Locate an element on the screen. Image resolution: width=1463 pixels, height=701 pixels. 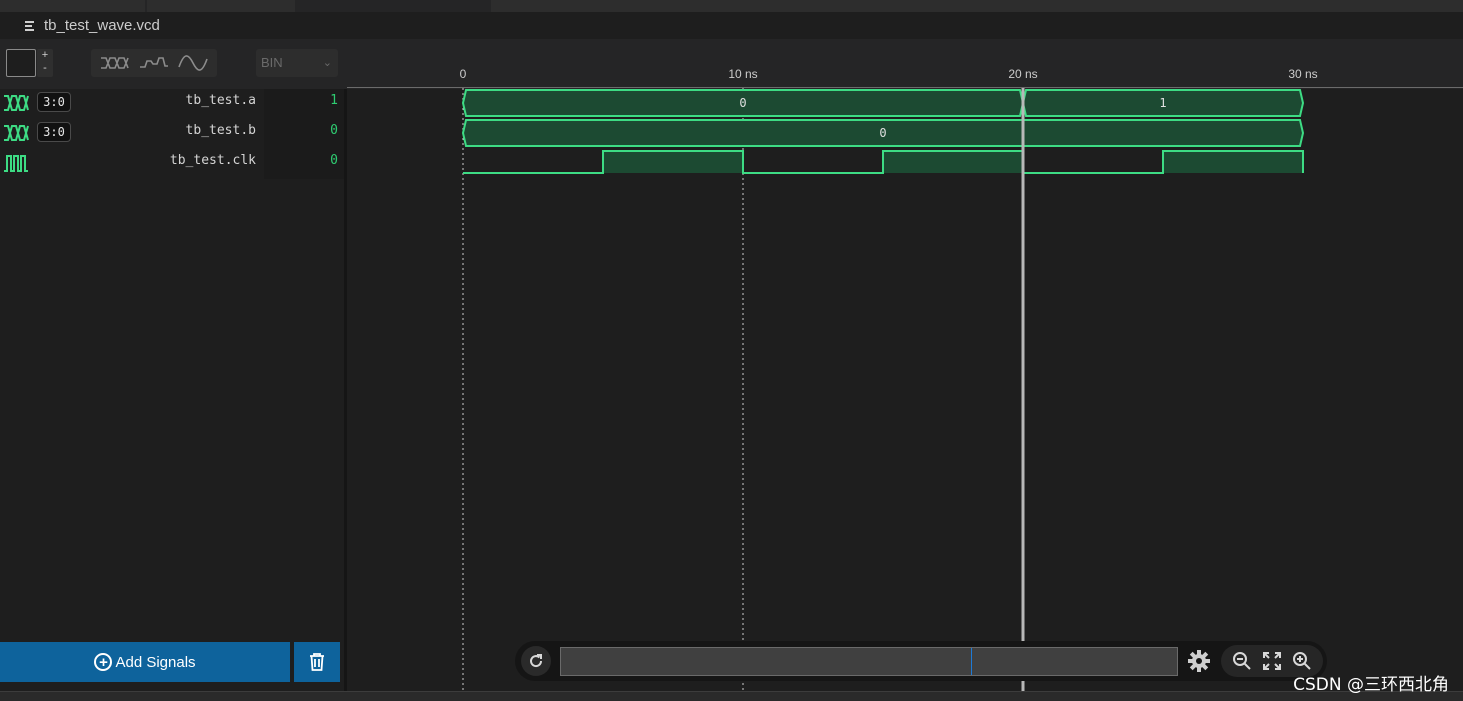
time-tick-label: 20 ns is located at coordinates (1023, 74).